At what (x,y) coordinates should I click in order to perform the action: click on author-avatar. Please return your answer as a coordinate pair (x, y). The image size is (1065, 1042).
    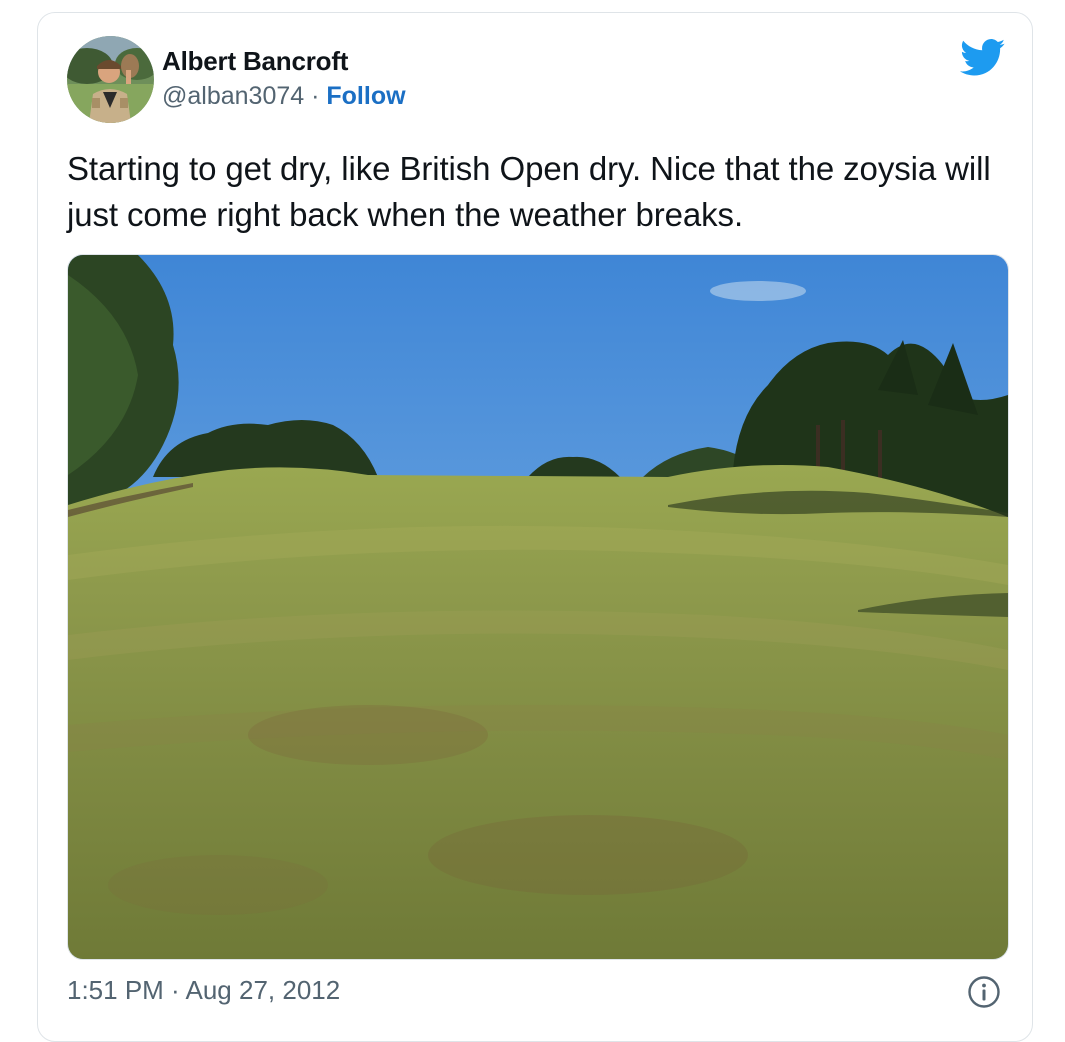
    Looking at the image, I should click on (110, 79).